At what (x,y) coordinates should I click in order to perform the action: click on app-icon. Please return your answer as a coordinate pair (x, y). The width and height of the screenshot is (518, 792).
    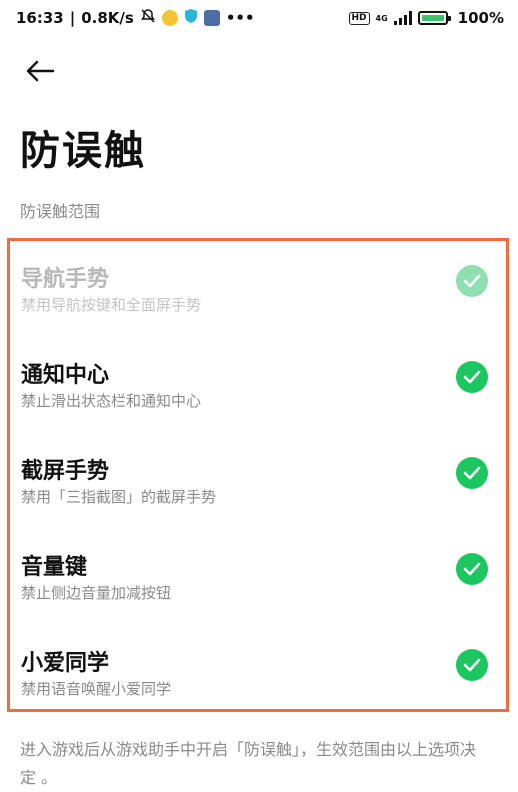
    Looking at the image, I should click on (169, 18).